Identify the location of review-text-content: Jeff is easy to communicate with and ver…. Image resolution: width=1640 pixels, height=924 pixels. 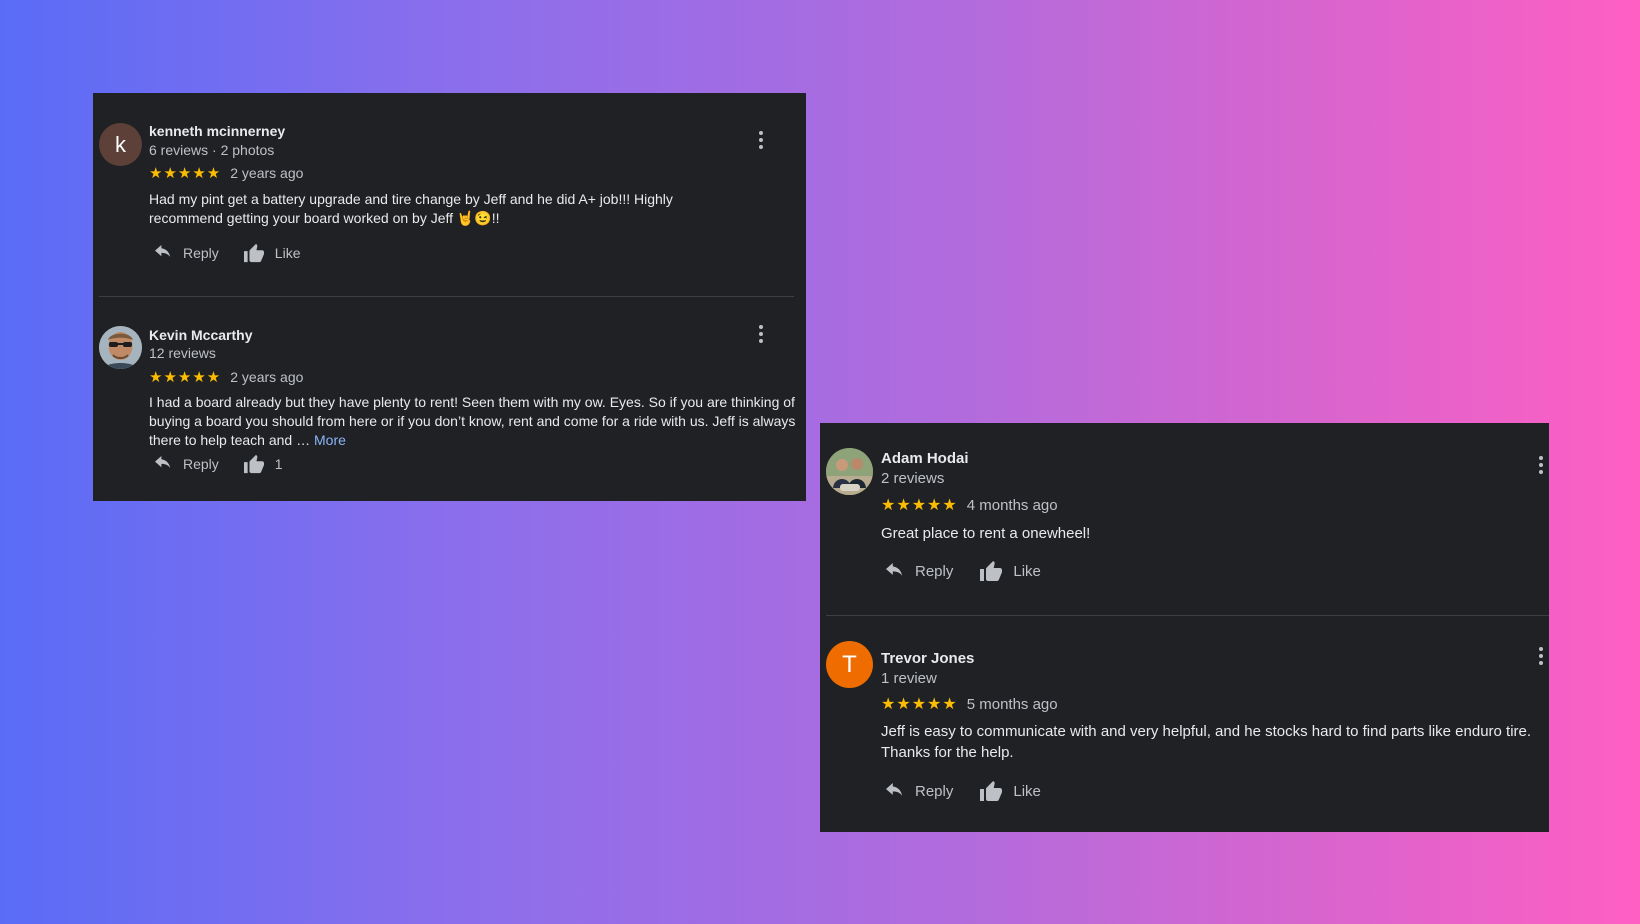
(1206, 742).